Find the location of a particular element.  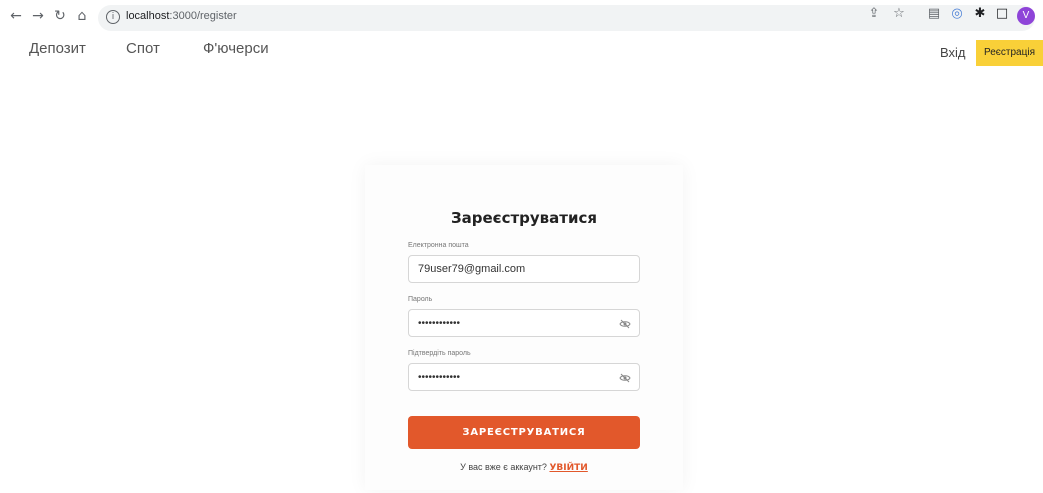

url-text: localhost:3000/register is located at coordinates (181, 16).